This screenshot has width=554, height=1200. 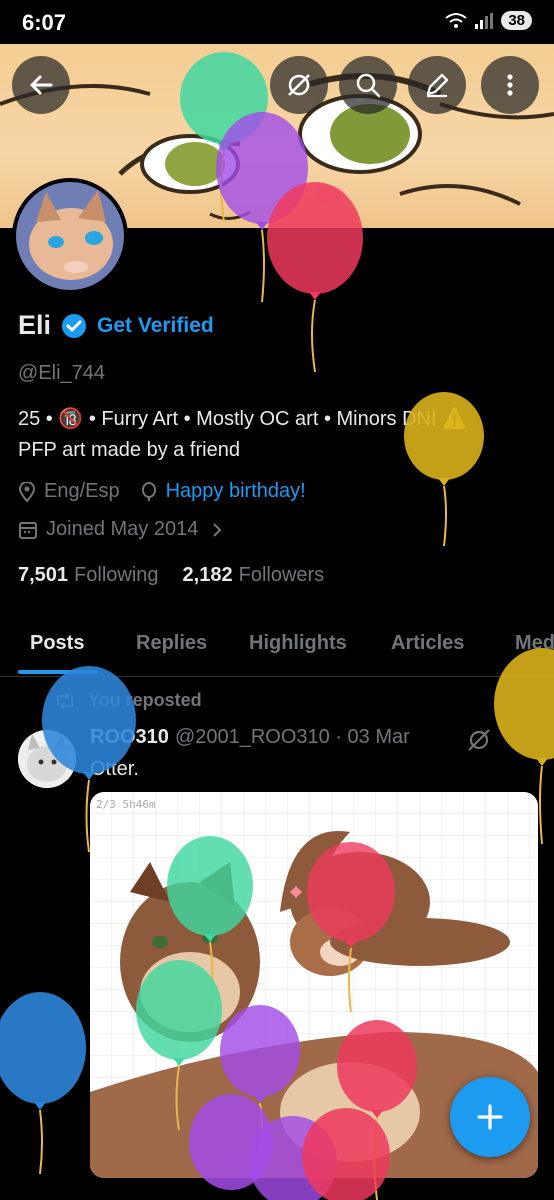 What do you see at coordinates (236, 491) in the screenshot?
I see `birthday-link: Happy birthday!` at bounding box center [236, 491].